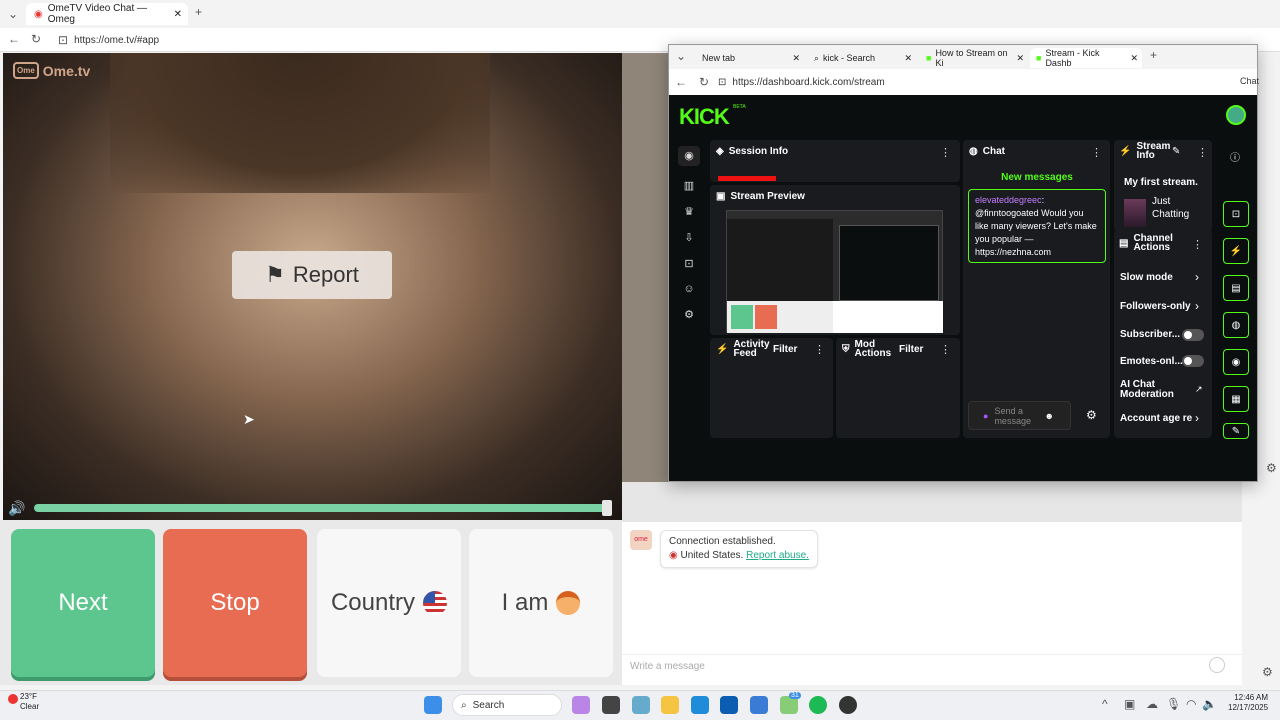  I want to click on reload-icon-2: ↻, so click(704, 82).